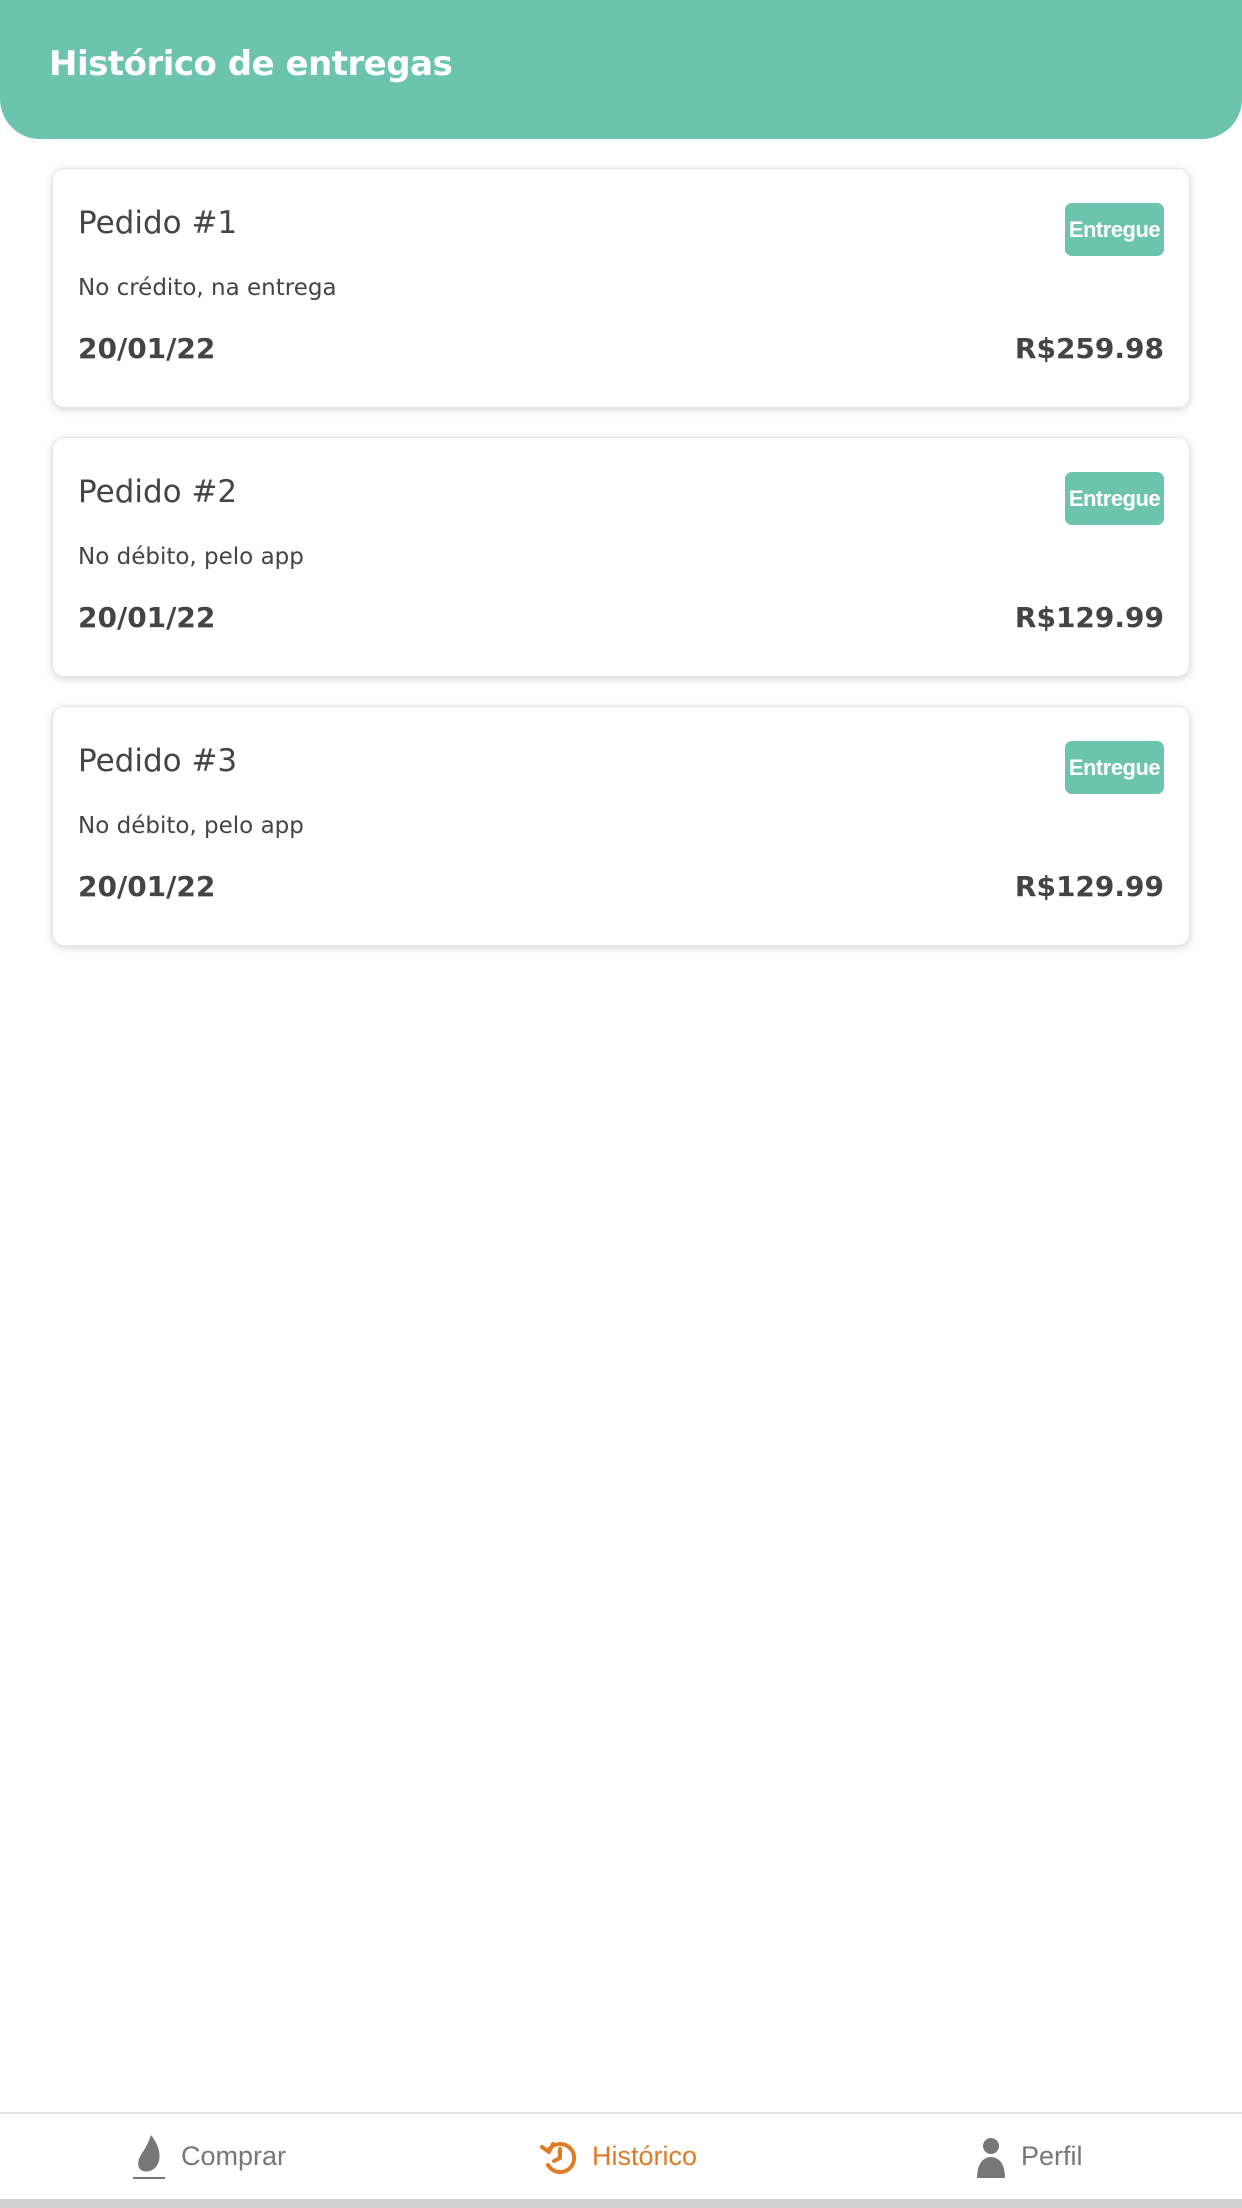 This screenshot has width=1242, height=2208. What do you see at coordinates (1089, 348) in the screenshot?
I see `order-amount: R$259.98` at bounding box center [1089, 348].